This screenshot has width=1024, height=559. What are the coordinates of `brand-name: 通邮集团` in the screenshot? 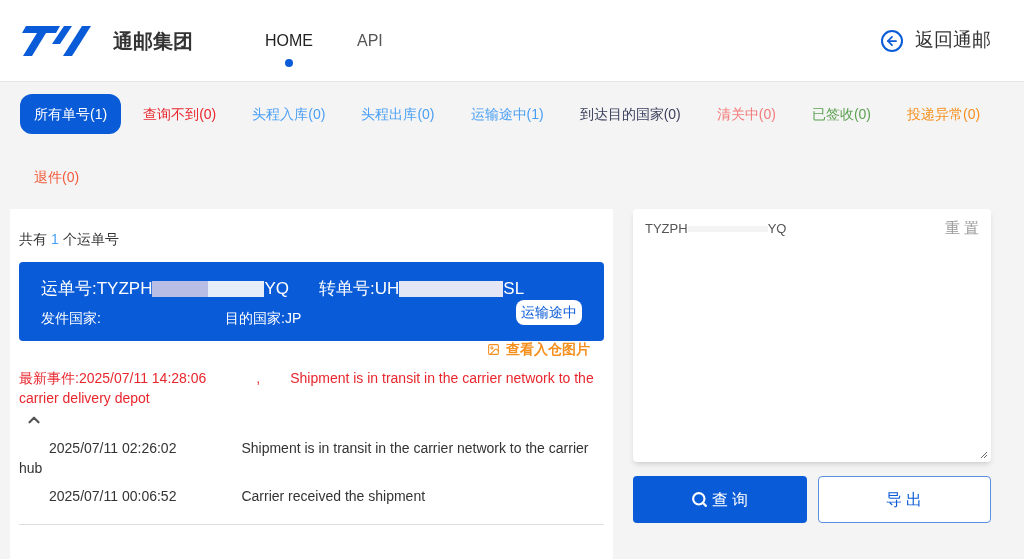 It's located at (153, 41).